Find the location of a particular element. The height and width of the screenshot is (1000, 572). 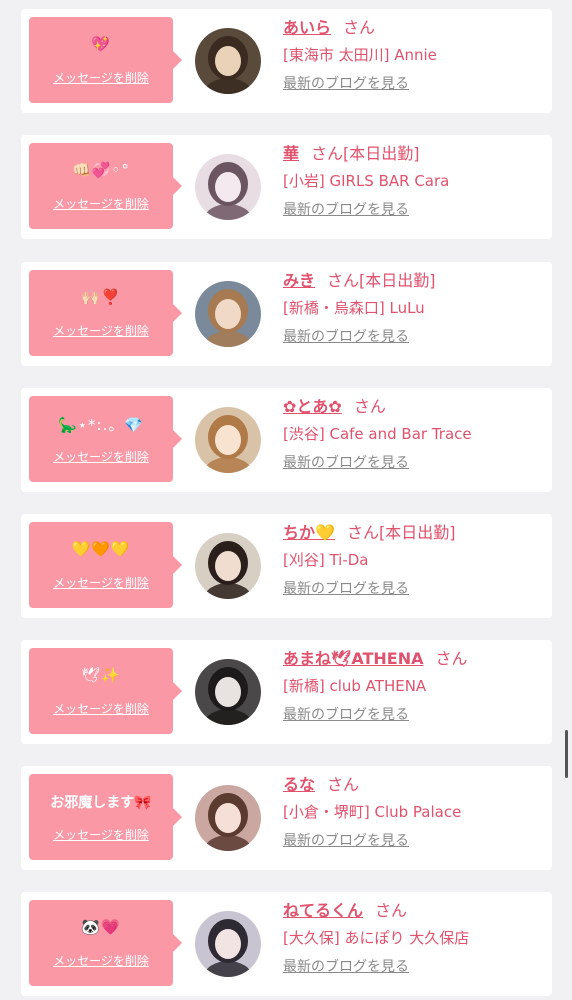

profile-name-link: るな is located at coordinates (299, 784).